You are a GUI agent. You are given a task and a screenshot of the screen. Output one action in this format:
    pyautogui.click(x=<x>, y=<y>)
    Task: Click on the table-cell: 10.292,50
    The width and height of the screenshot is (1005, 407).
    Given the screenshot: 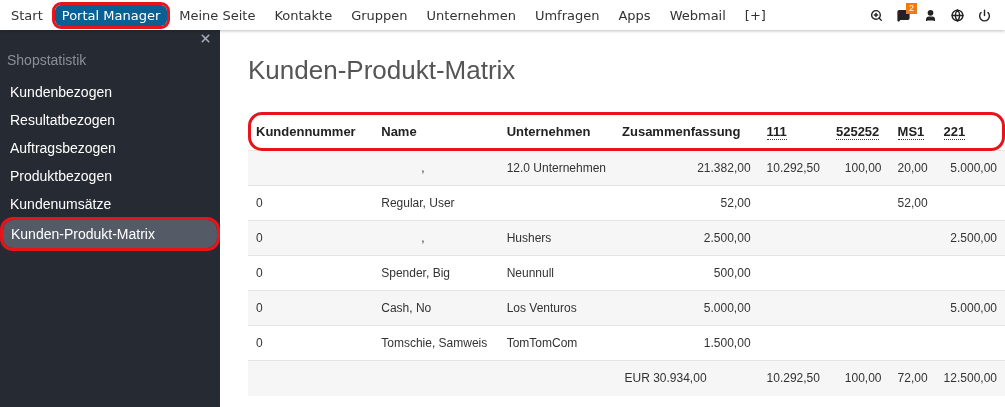 What is the action you would take?
    pyautogui.click(x=793, y=168)
    